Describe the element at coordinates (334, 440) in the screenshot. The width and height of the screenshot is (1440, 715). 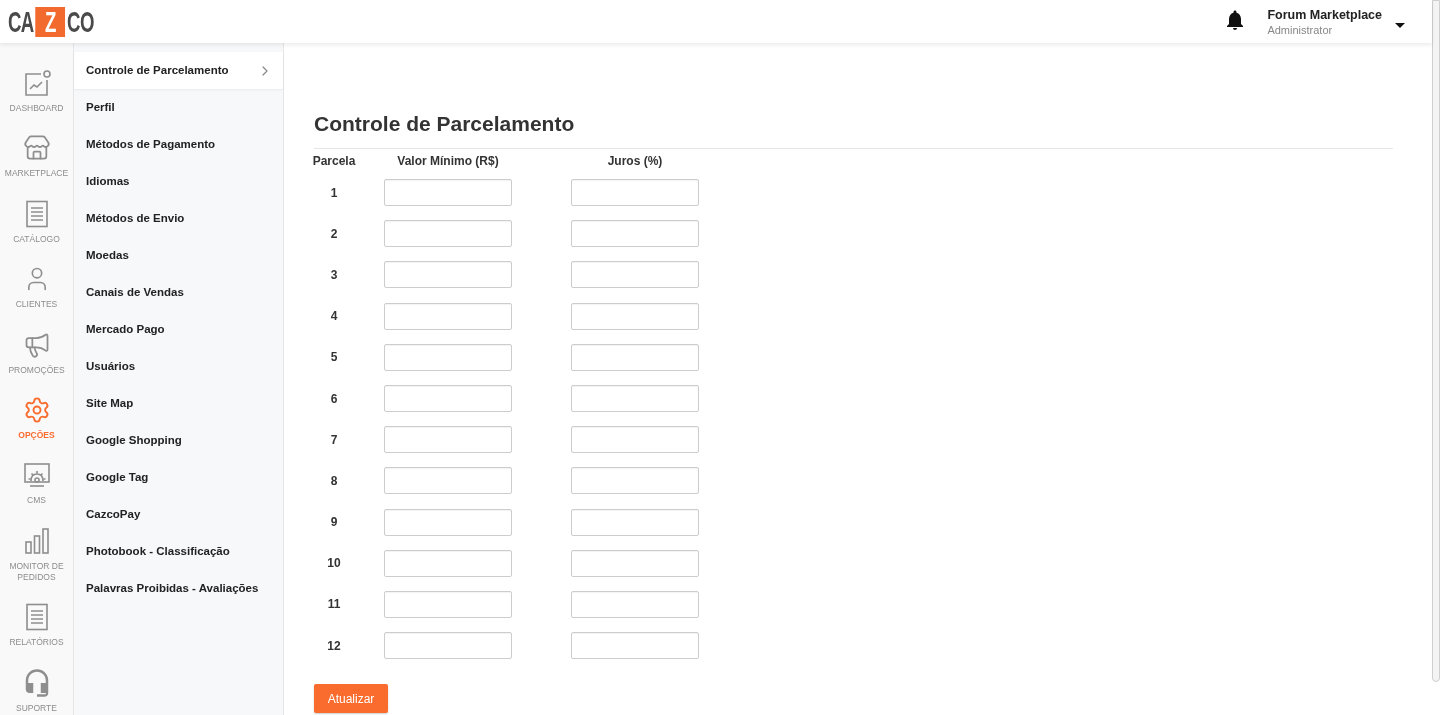
I see `row-number: 7` at that location.